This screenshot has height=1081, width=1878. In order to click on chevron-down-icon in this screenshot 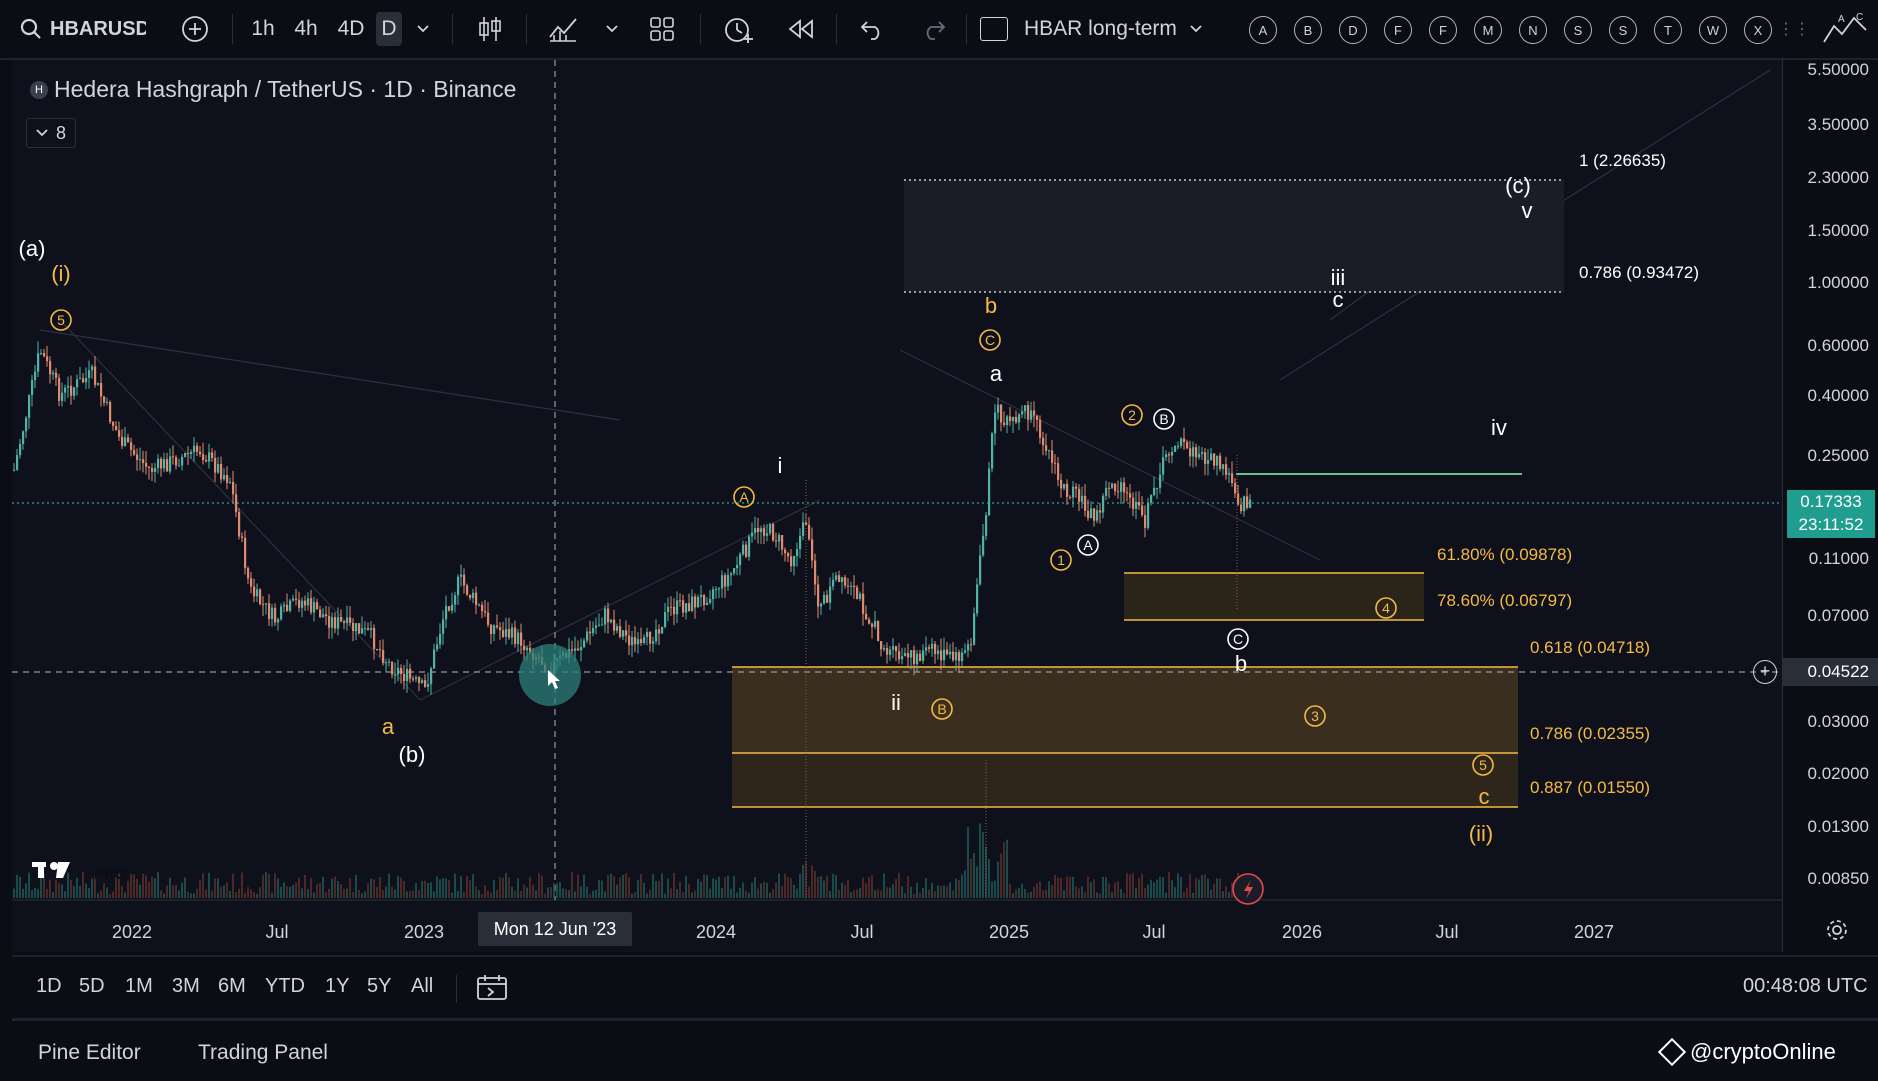, I will do `click(423, 29)`.